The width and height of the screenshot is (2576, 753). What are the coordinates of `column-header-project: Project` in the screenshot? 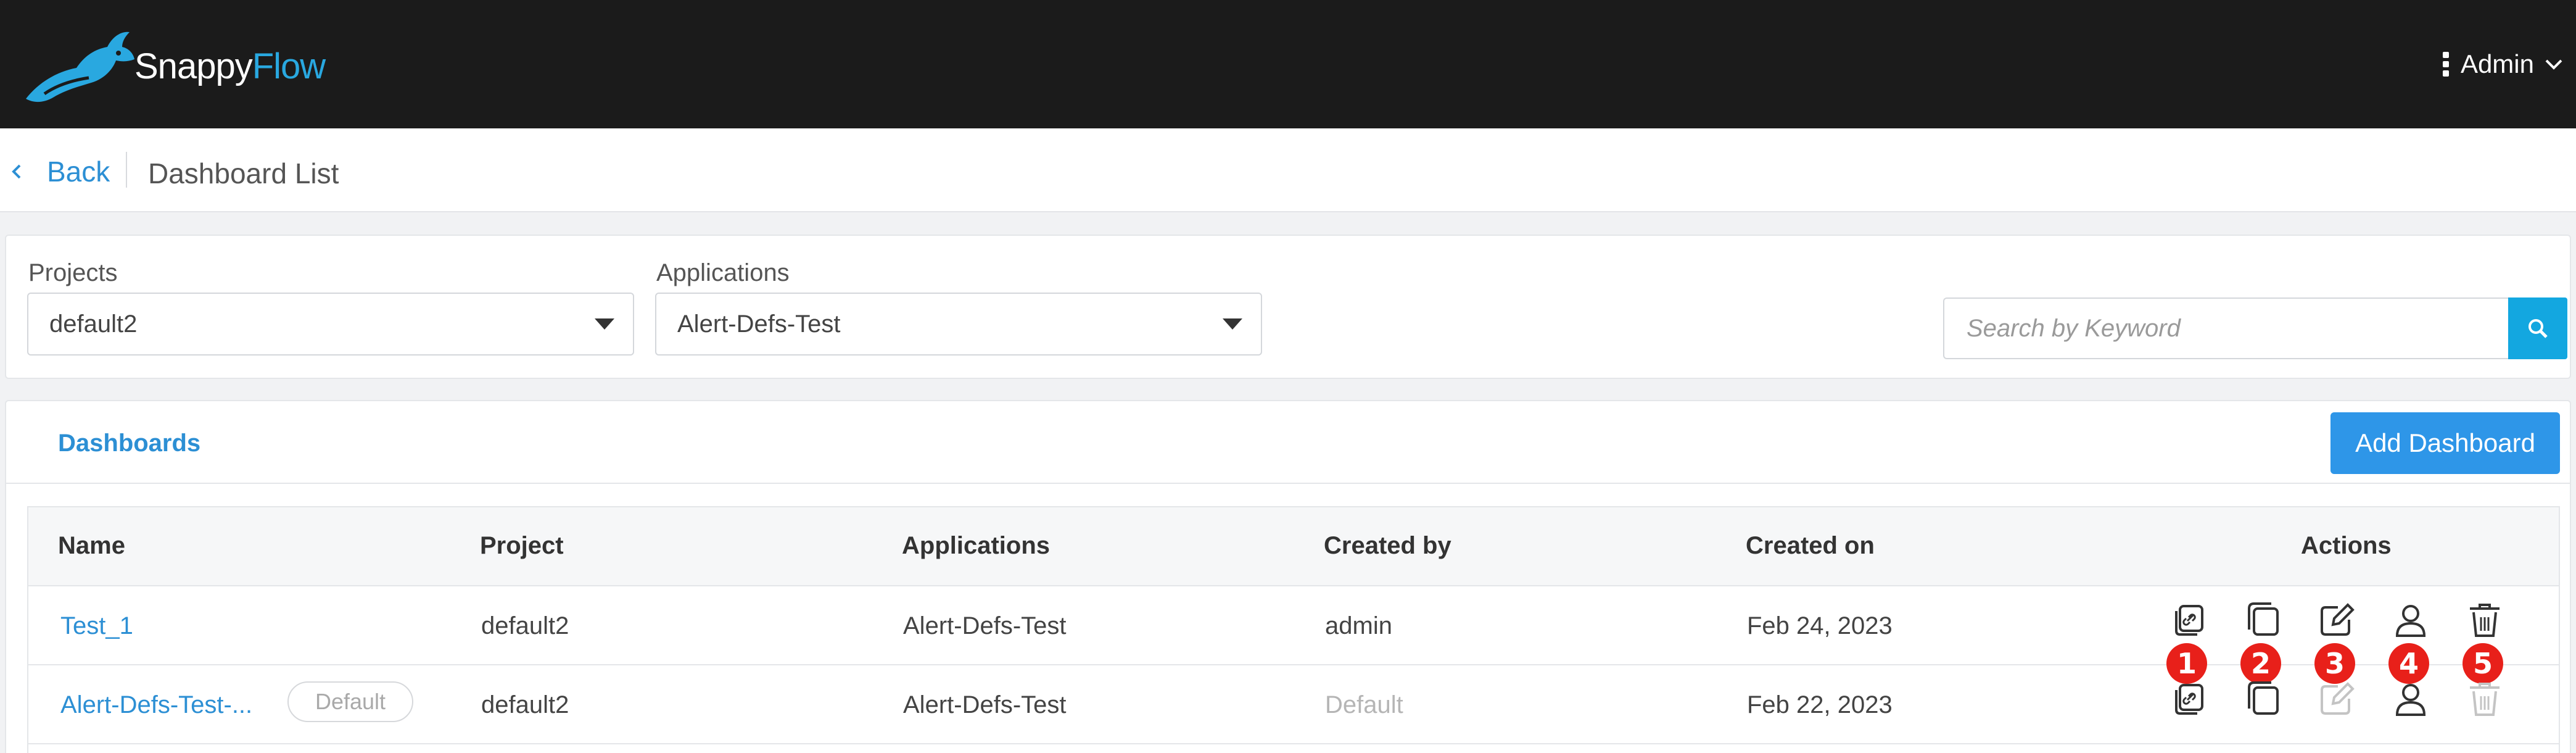 It's located at (522, 546).